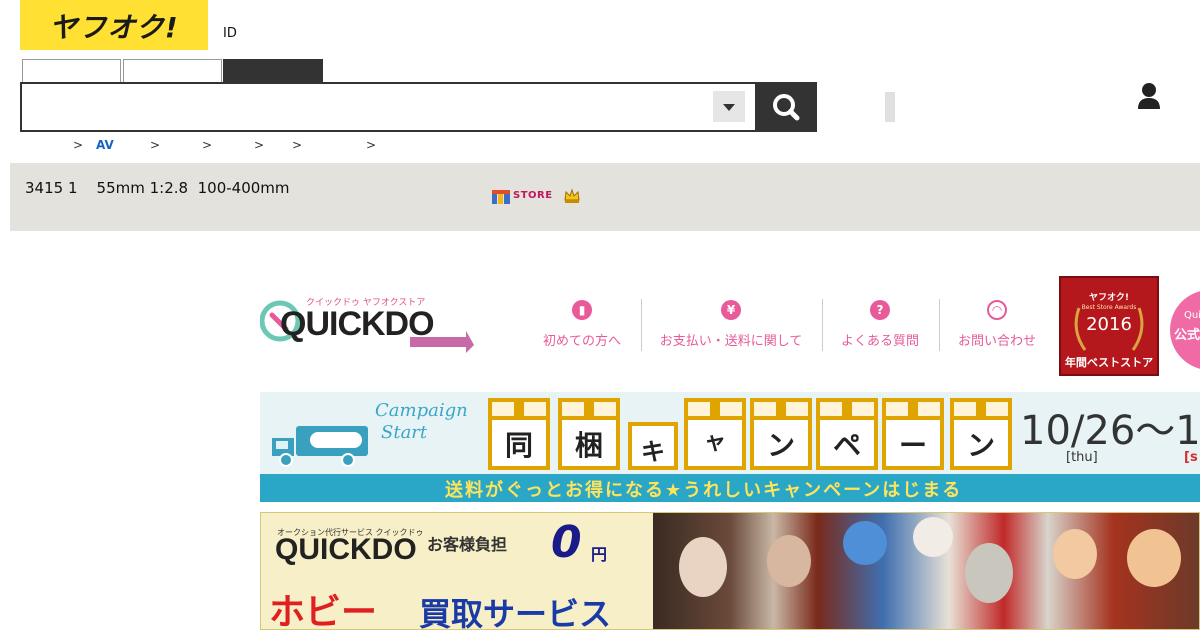 This screenshot has height=630, width=1200. I want to click on yahuoku-logo: ヤフオク!, so click(114, 25).